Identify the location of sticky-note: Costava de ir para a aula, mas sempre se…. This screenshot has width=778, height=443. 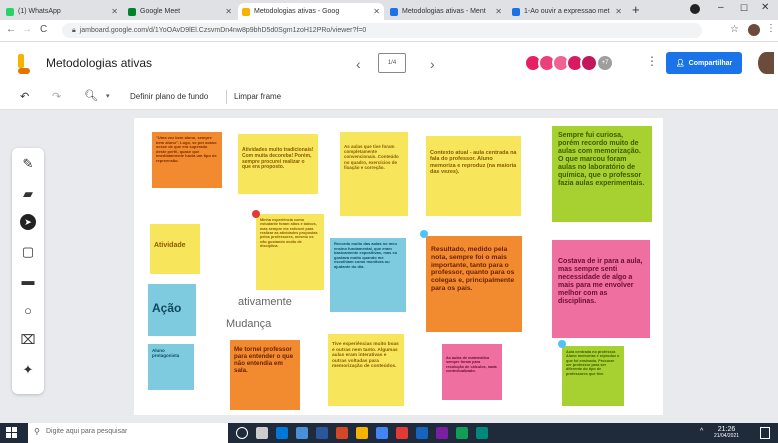
(601, 289).